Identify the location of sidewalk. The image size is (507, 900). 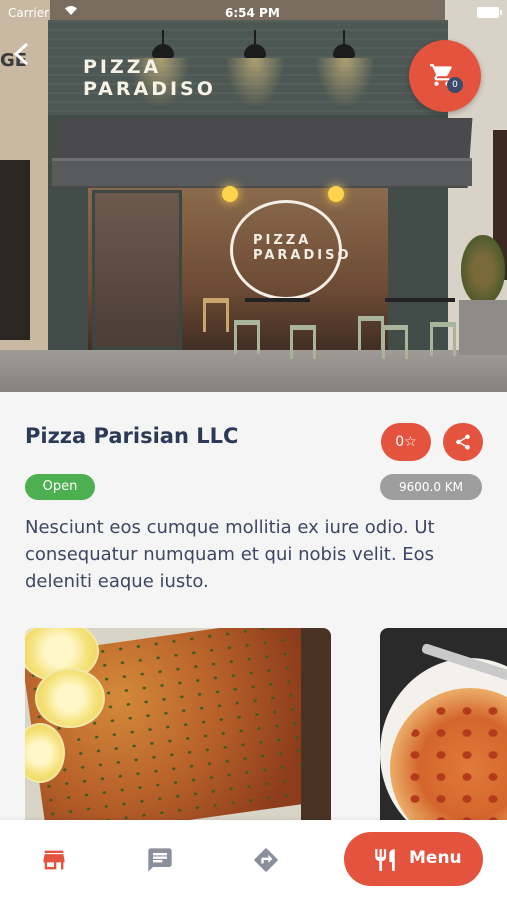
(253, 371).